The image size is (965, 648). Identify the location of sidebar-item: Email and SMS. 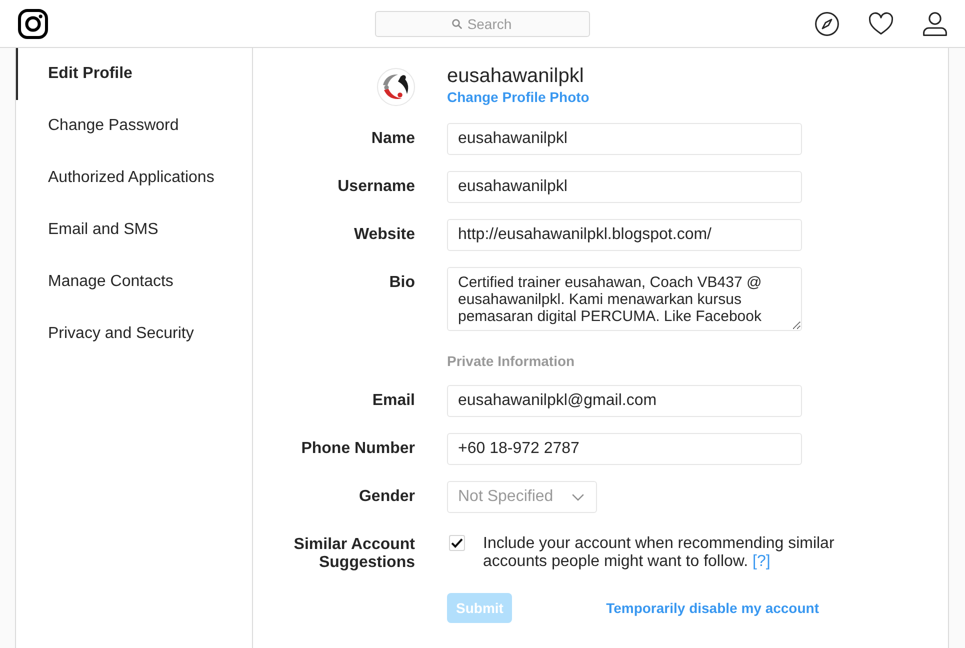
(134, 230).